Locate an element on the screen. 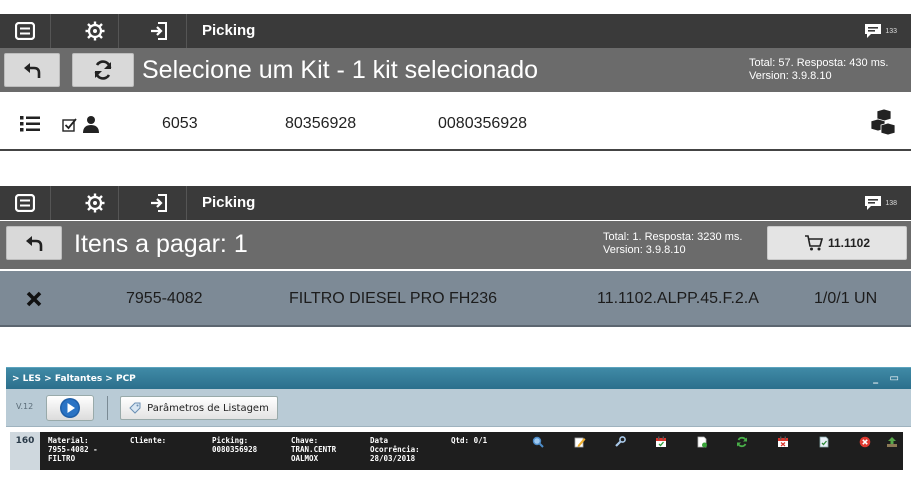 This screenshot has height=480, width=911. material-value: 7955-4082 - is located at coordinates (73, 449).